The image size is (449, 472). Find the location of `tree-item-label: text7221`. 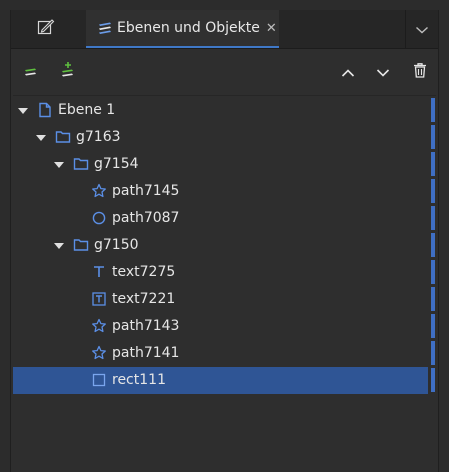

tree-item-label: text7221 is located at coordinates (144, 299).